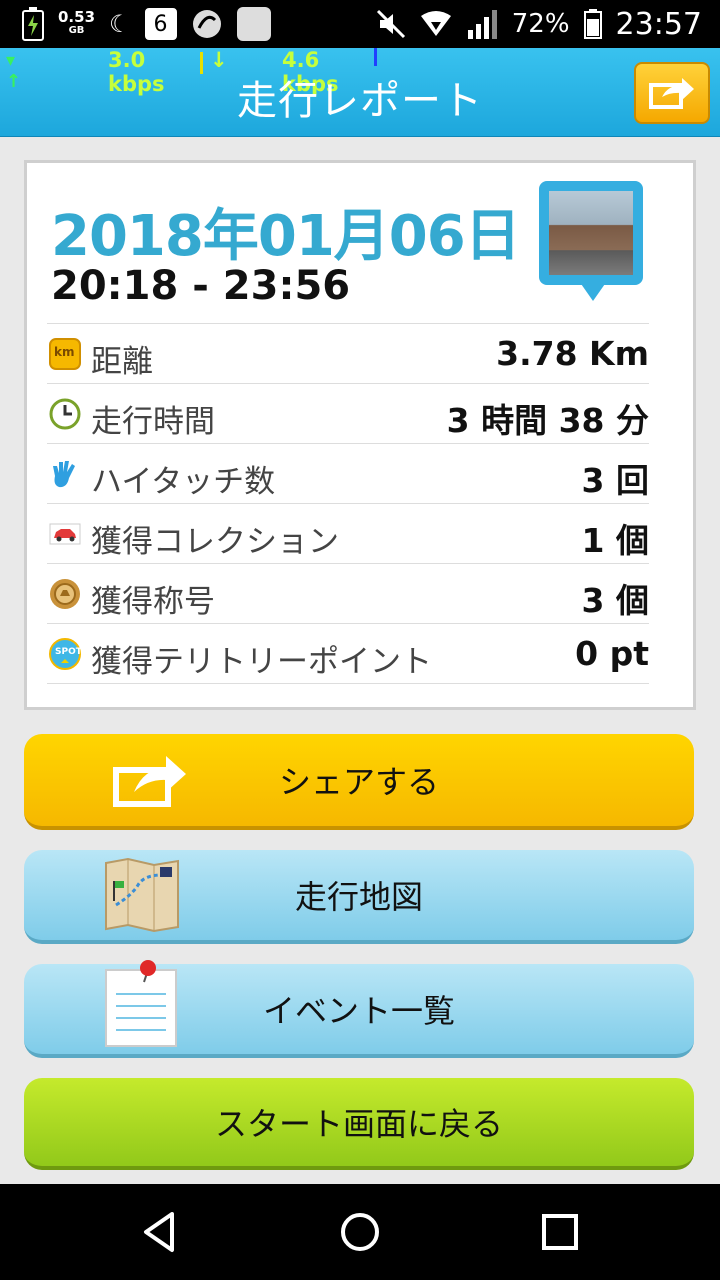  What do you see at coordinates (253, 24) in the screenshot?
I see `app-notification-icon` at bounding box center [253, 24].